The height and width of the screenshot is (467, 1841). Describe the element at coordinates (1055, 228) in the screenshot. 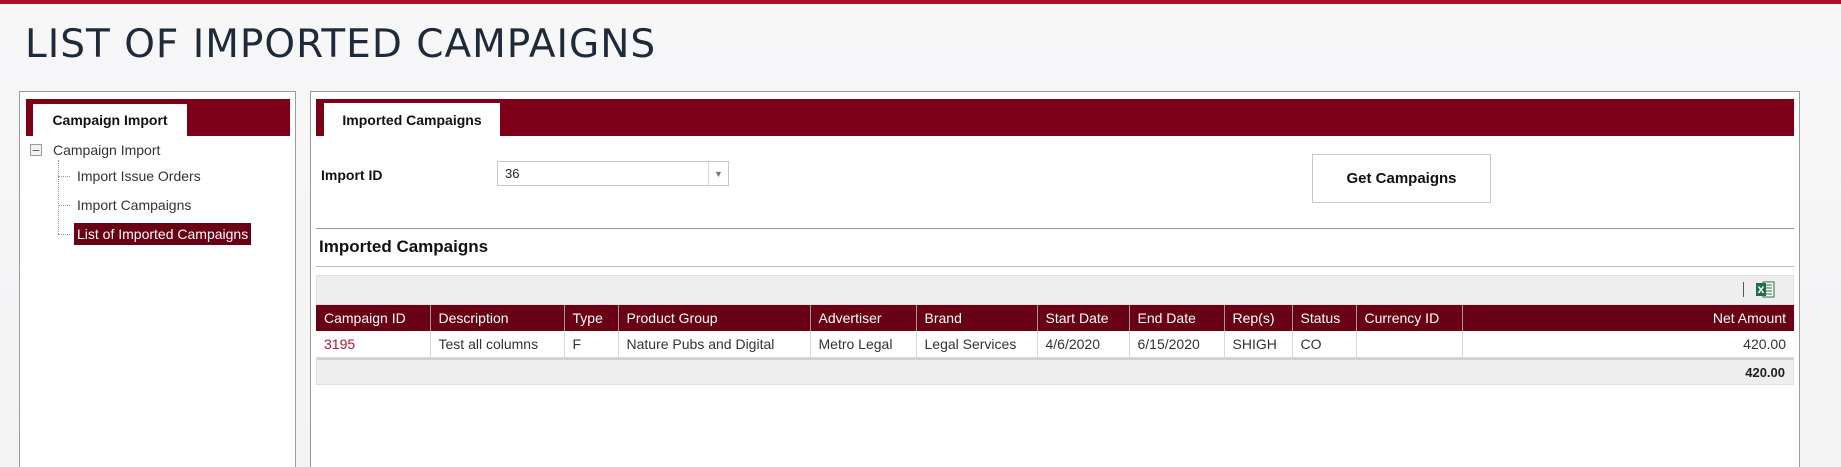

I see `section-divider-top` at that location.